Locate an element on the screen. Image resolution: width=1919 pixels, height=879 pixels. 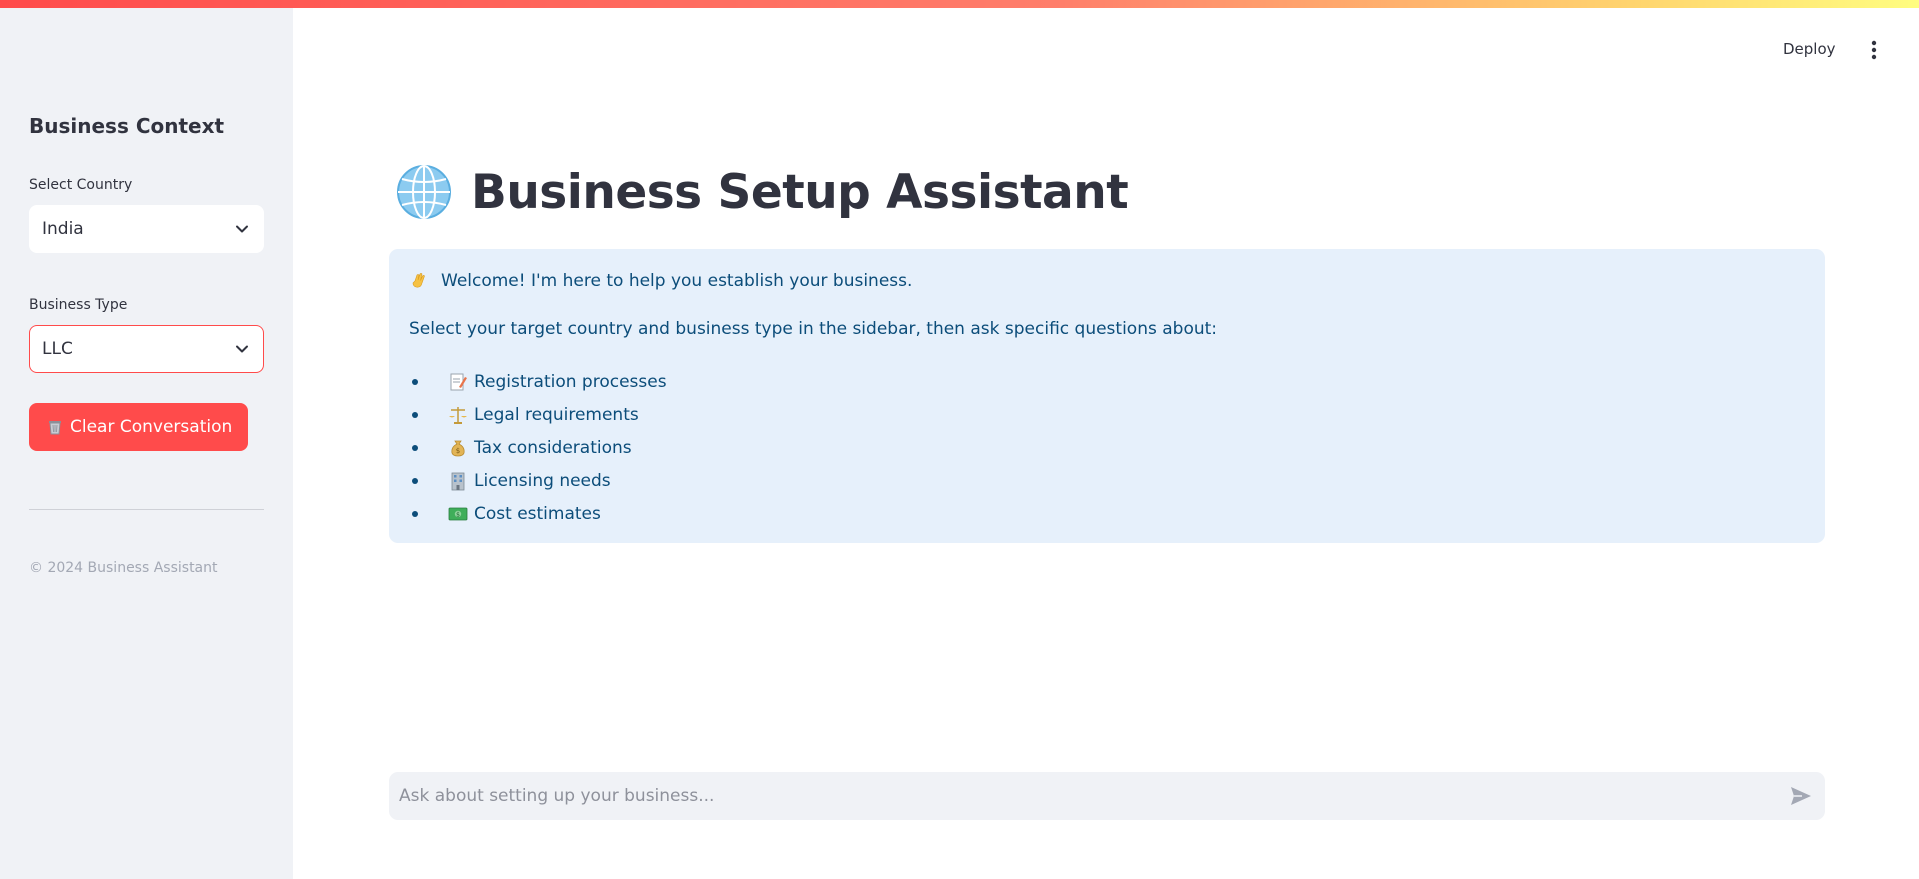
chat-input-container is located at coordinates (1107, 796).